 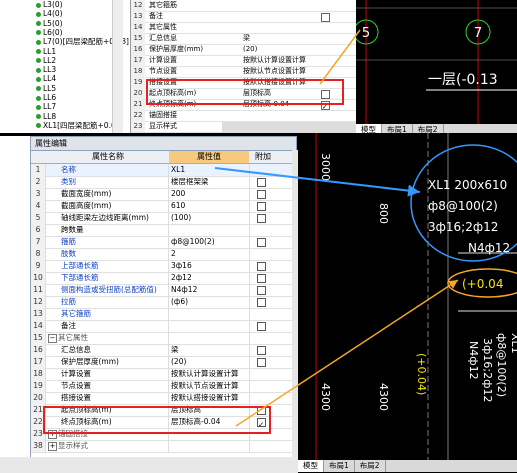 I want to click on orange-arrow-top, so click(x=340, y=57).